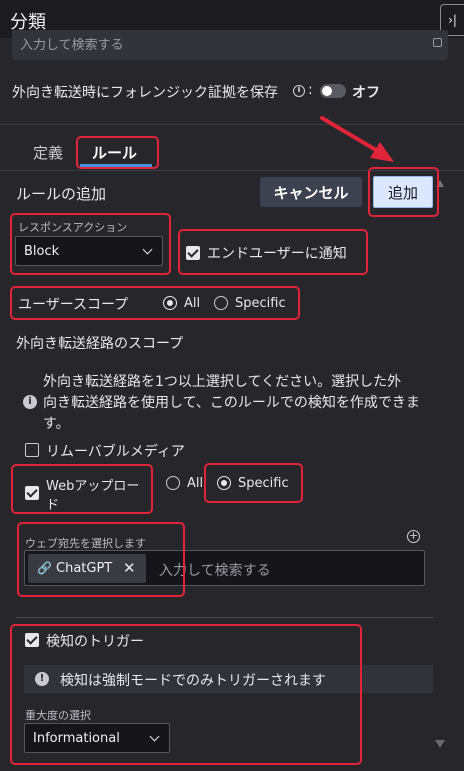 This screenshot has width=464, height=771. What do you see at coordinates (413, 536) in the screenshot?
I see `add-destination-icon: +` at bounding box center [413, 536].